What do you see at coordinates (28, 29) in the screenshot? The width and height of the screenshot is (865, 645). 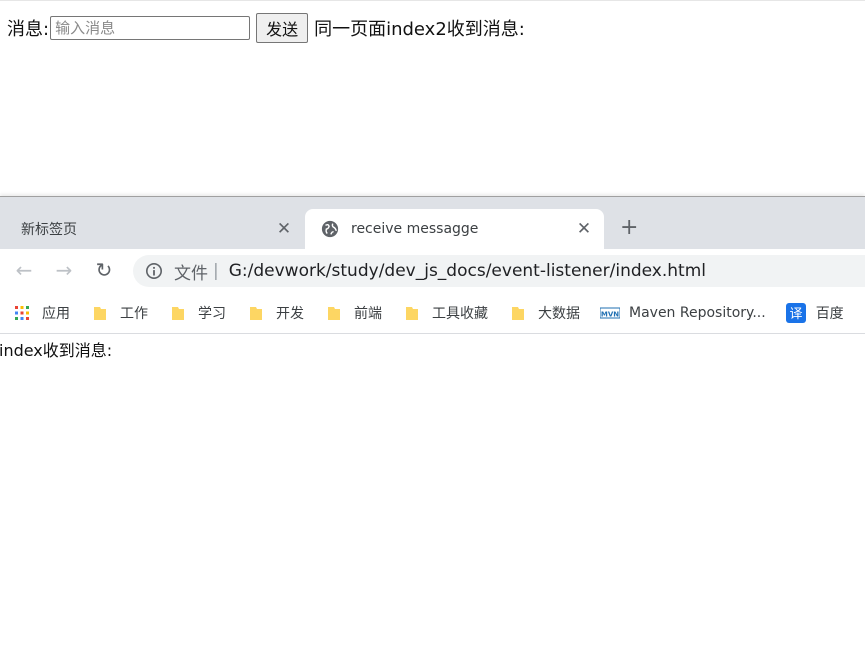 I see `message-label: 消息:` at bounding box center [28, 29].